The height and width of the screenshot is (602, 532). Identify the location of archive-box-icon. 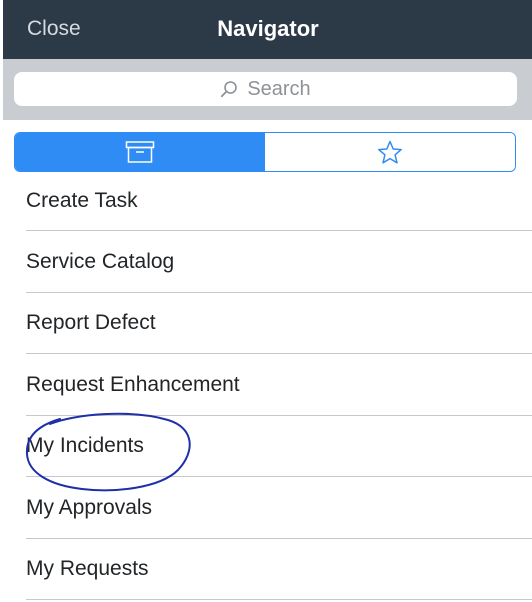
(140, 152).